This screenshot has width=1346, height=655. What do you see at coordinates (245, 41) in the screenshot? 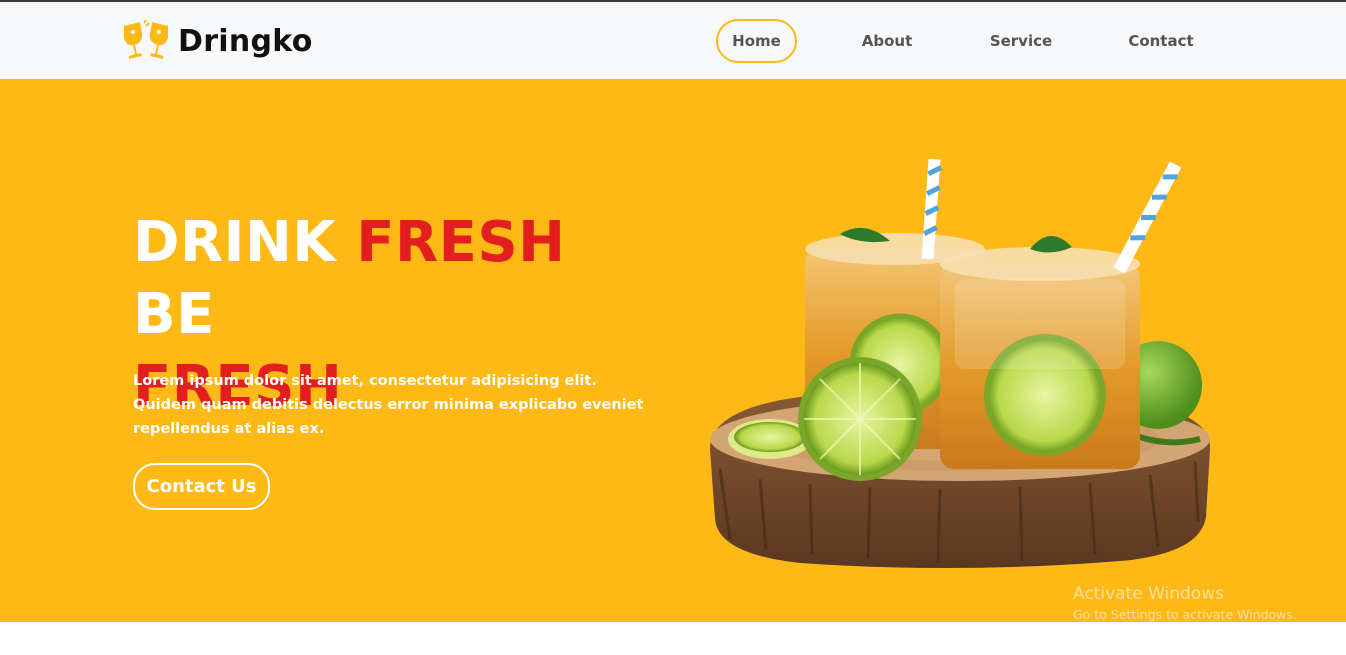
I see `brand-name: Dringko` at bounding box center [245, 41].